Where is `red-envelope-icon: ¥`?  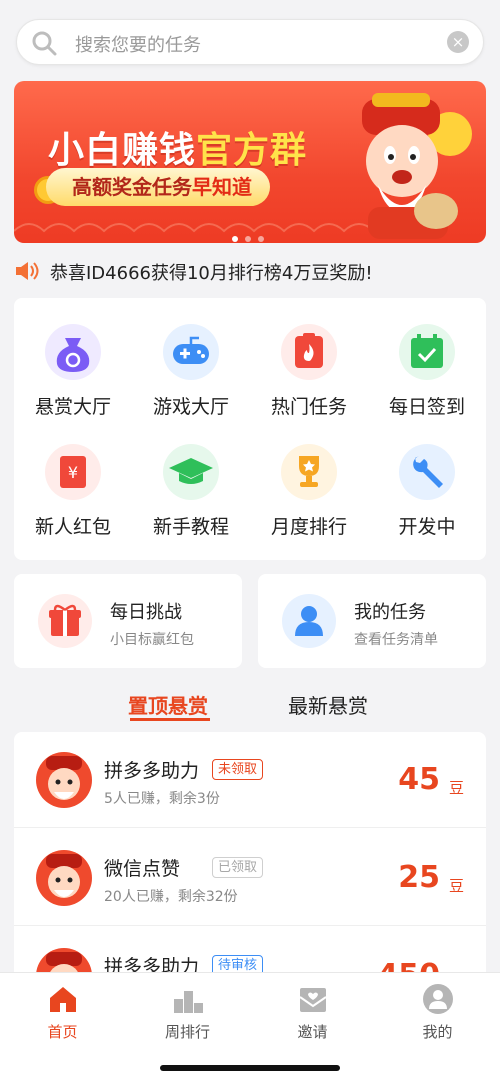 red-envelope-icon: ¥ is located at coordinates (73, 472).